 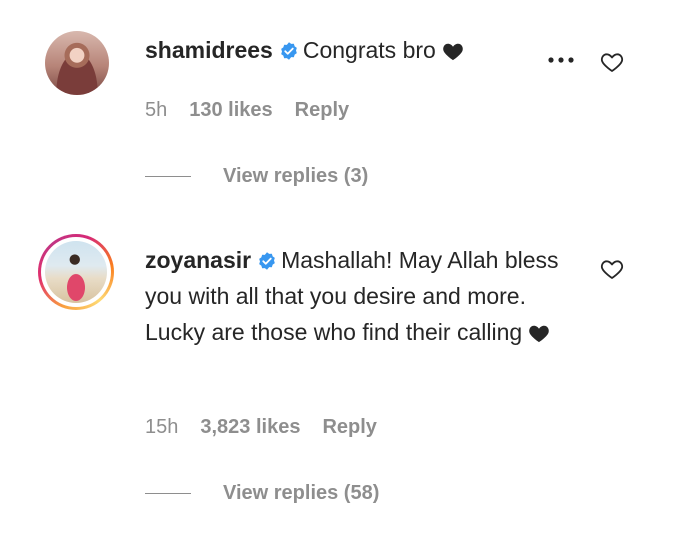 I want to click on view-replies-label: View replies (3), so click(x=296, y=176).